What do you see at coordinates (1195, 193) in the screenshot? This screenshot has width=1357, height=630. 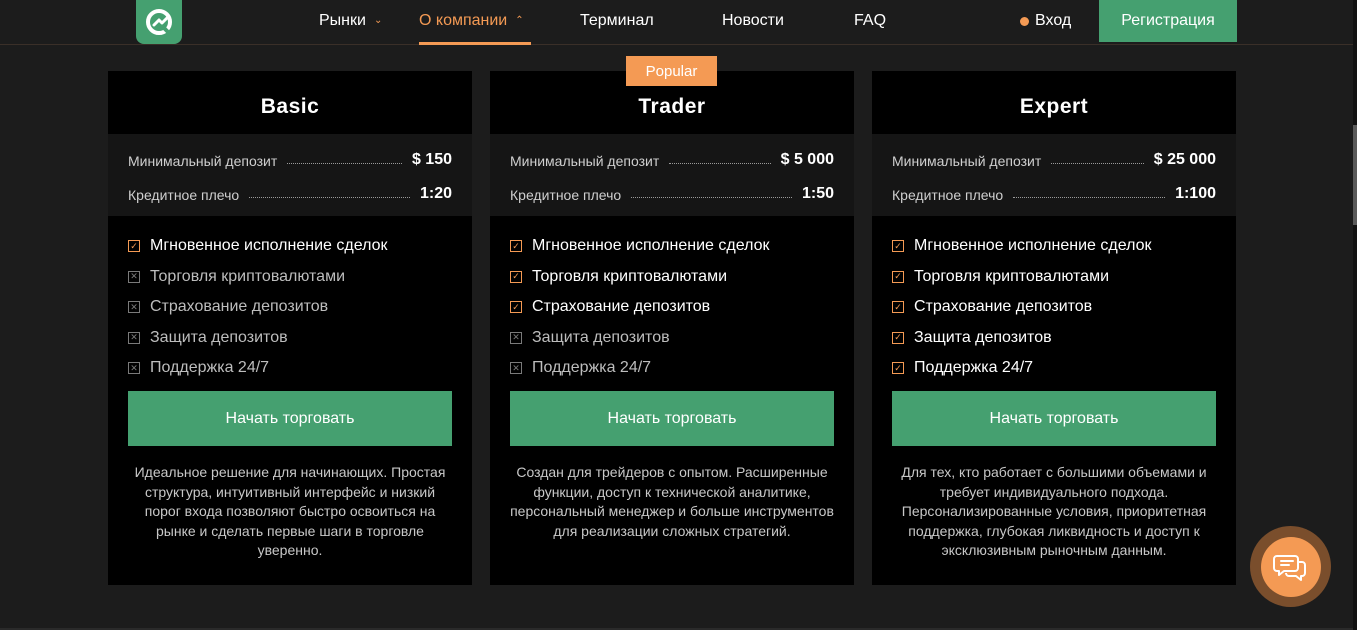 I see `spec-value: 1:100` at bounding box center [1195, 193].